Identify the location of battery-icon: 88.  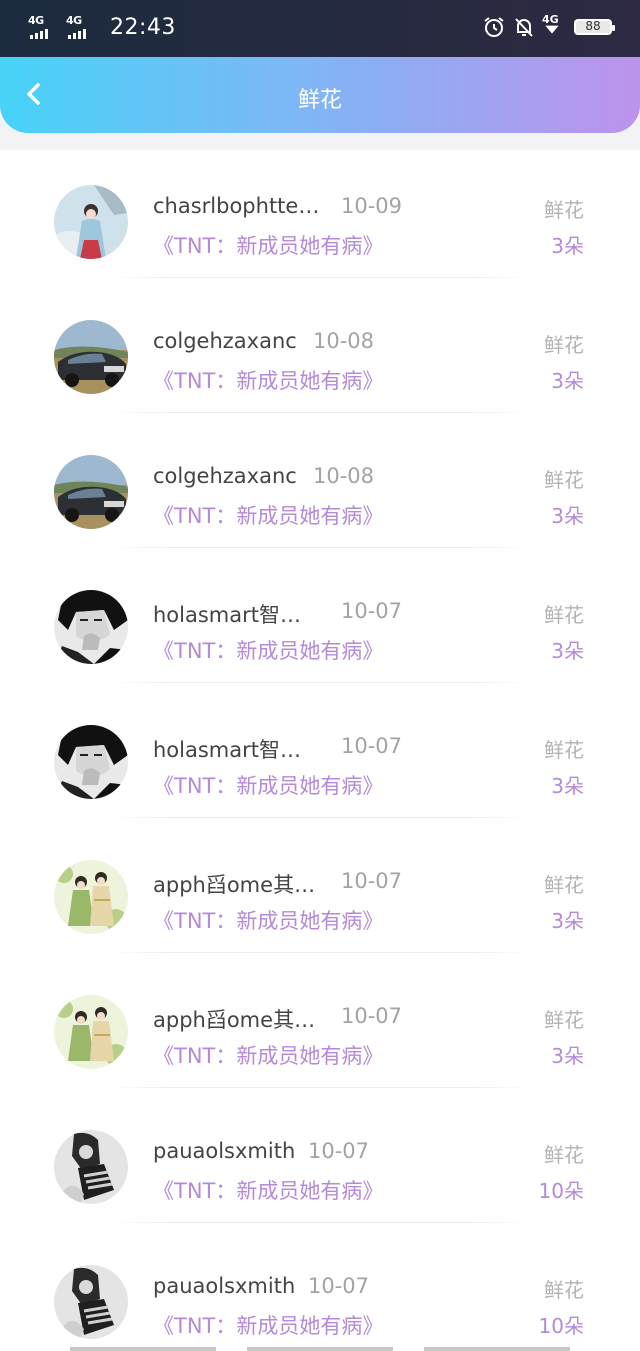
(594, 27).